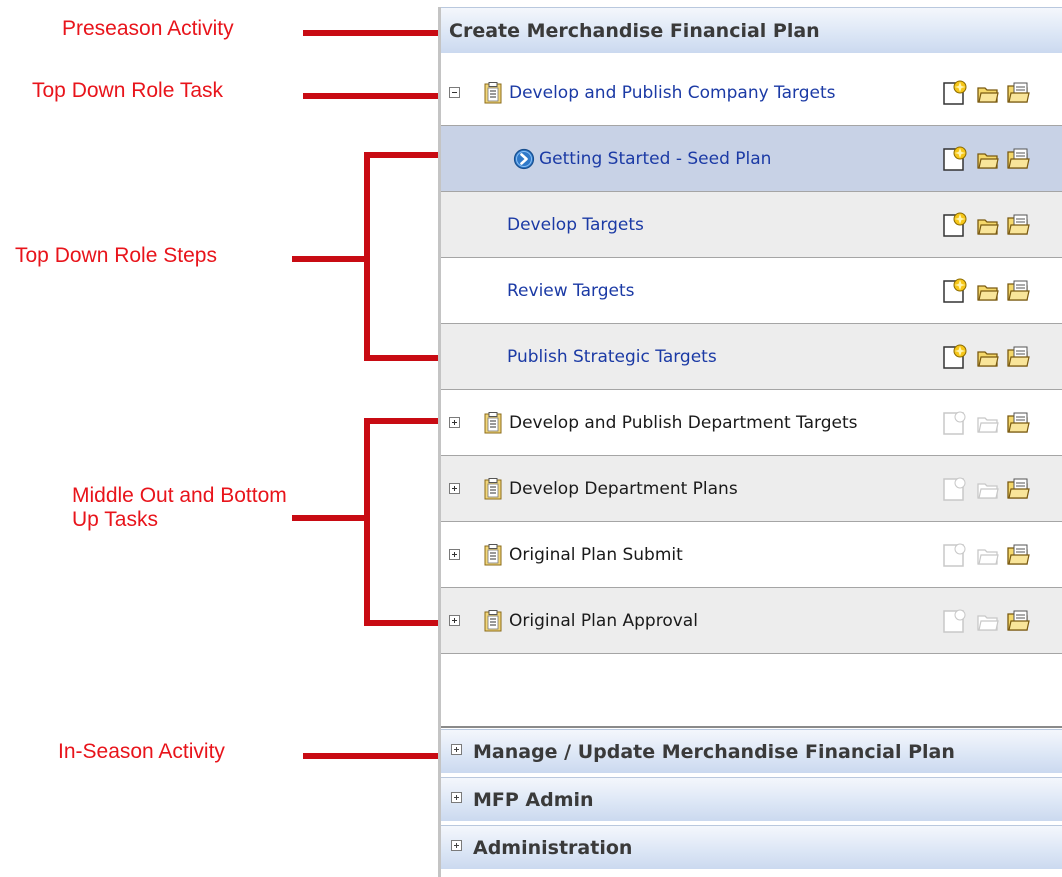 This screenshot has height=877, width=1062. Describe the element at coordinates (683, 423) in the screenshot. I see `task-label: Develop and Publish Department Targets` at that location.